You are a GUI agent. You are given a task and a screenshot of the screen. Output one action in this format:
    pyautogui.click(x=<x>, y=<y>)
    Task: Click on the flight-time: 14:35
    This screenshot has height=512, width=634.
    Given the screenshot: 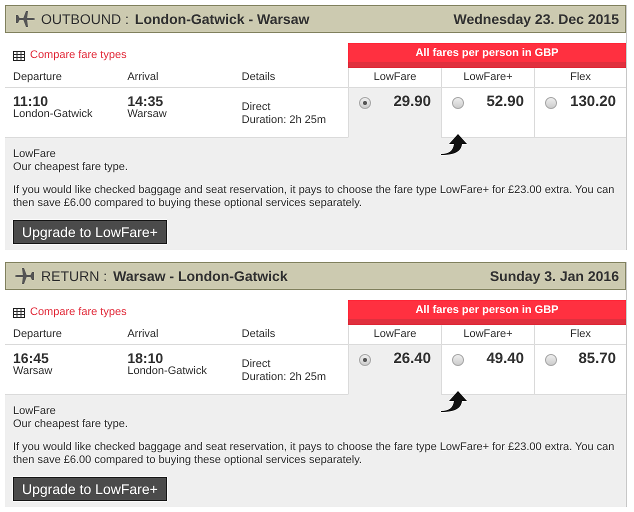 What is the action you would take?
    pyautogui.click(x=145, y=101)
    